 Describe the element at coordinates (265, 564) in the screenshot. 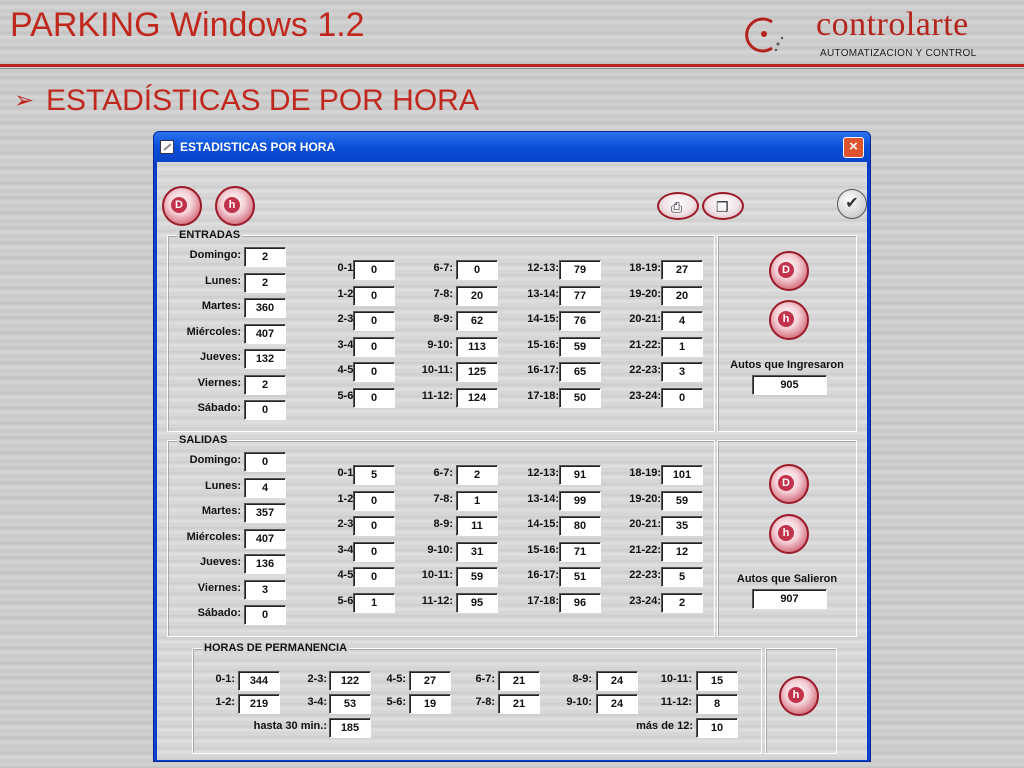

I see `salidas-day-field: 136` at that location.